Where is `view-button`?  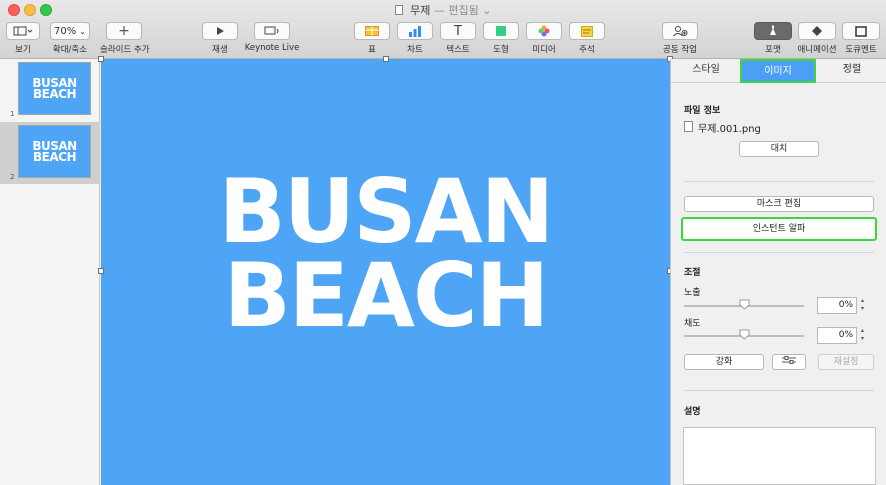 view-button is located at coordinates (23, 31).